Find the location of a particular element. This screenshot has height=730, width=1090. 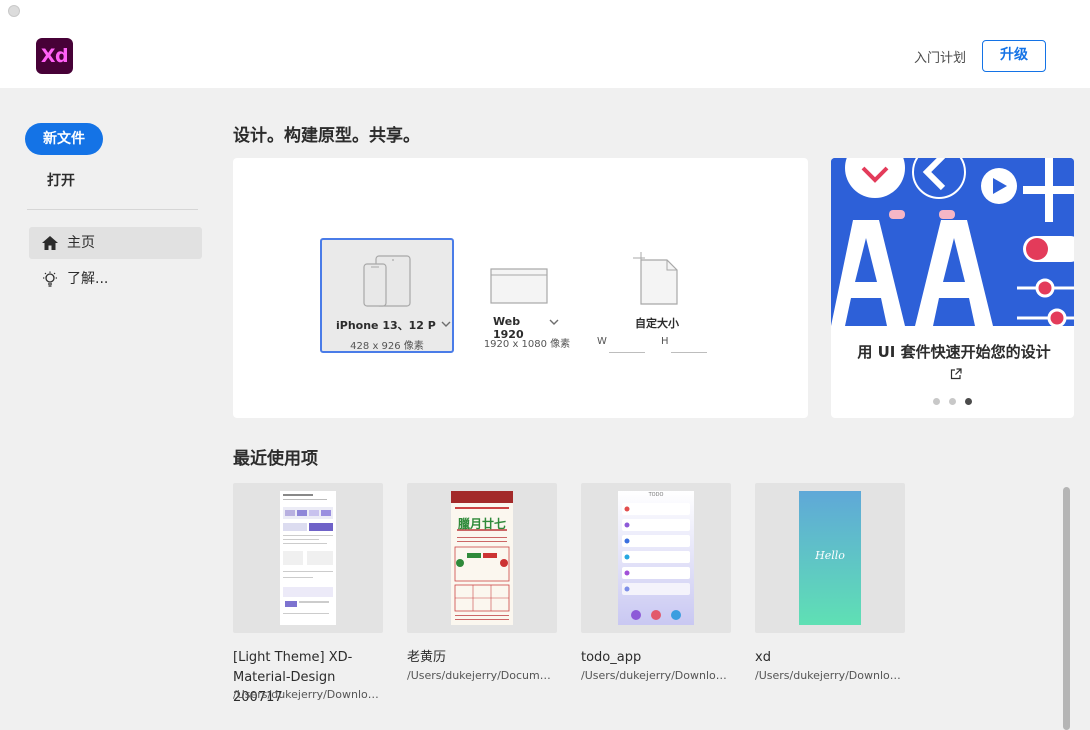

todo-app-preview is located at coordinates (656, 558).